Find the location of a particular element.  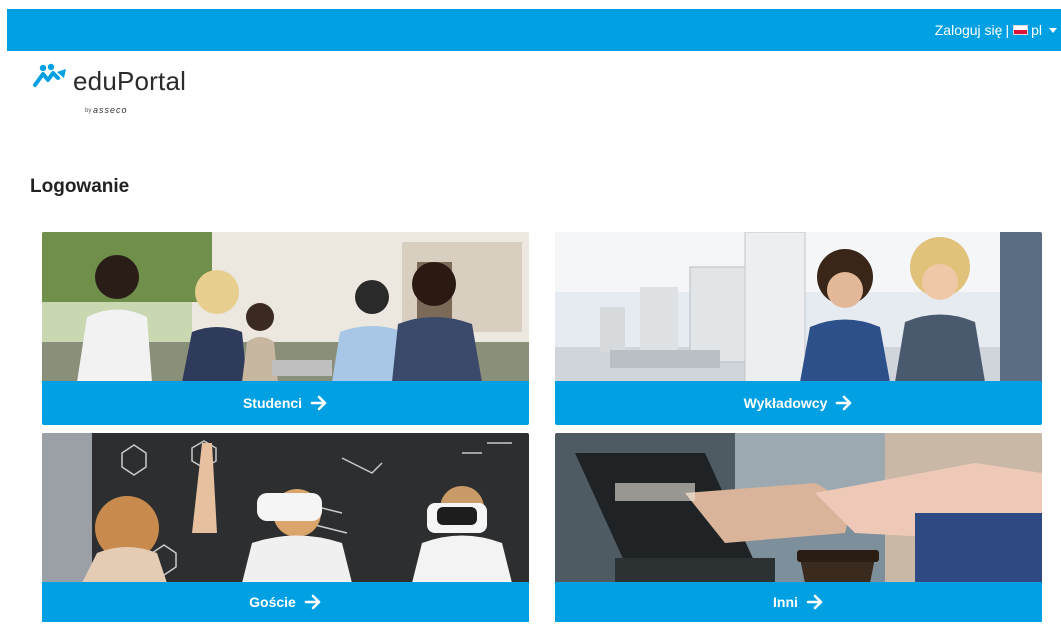

top-navbar: Zaloguj się | pl is located at coordinates (534, 30).